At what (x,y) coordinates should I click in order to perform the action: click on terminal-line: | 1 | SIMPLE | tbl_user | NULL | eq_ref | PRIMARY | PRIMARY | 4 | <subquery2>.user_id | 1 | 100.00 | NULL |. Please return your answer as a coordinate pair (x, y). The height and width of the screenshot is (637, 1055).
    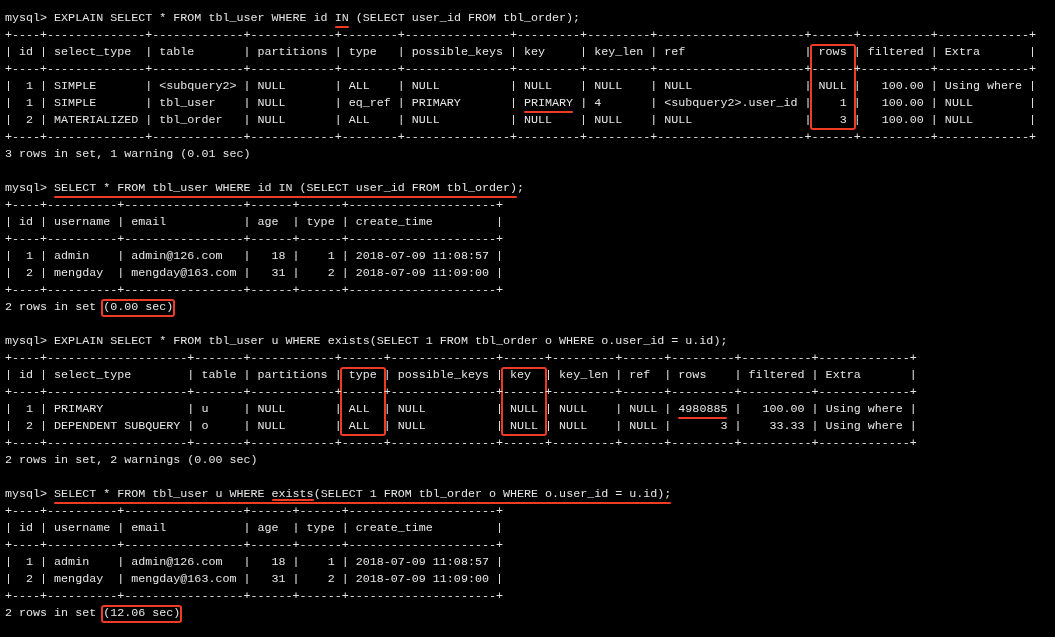
    Looking at the image, I should click on (521, 103).